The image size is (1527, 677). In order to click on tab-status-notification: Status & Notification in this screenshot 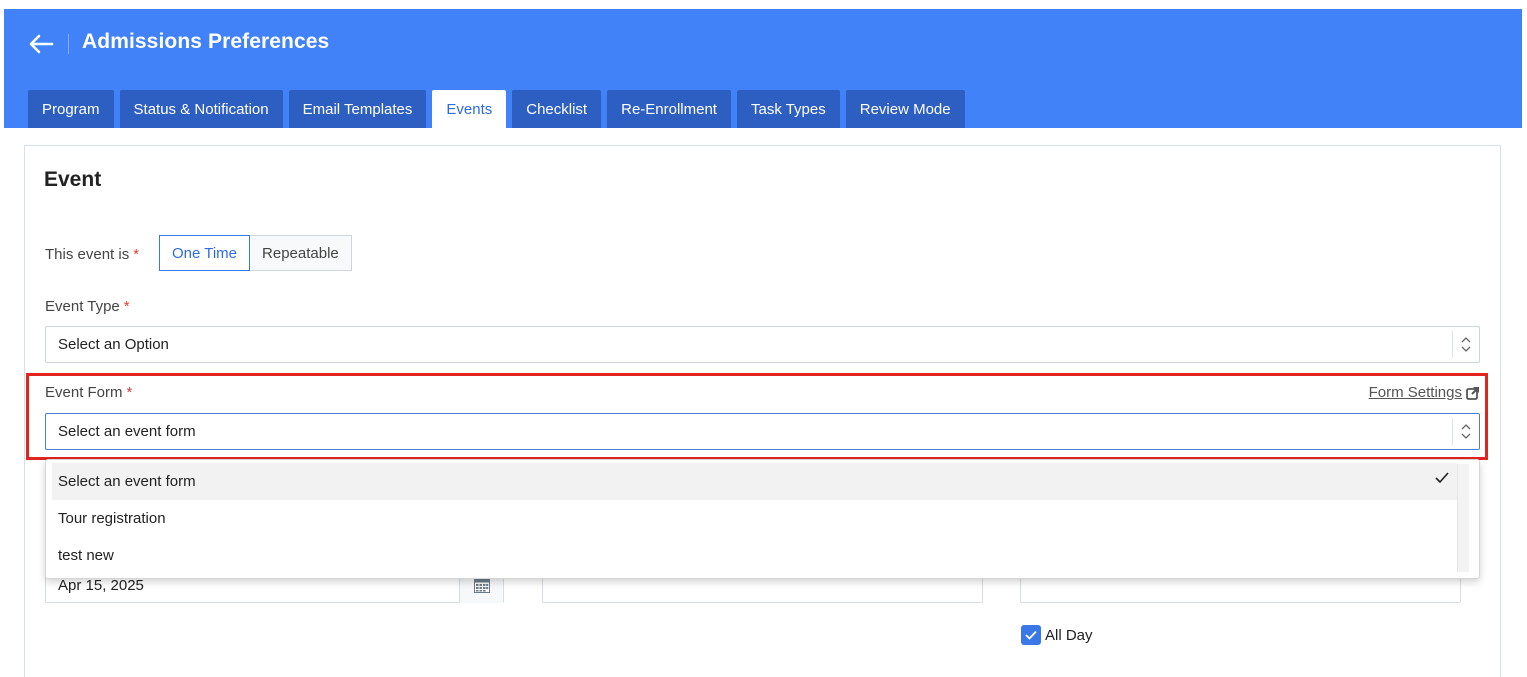, I will do `click(201, 109)`.